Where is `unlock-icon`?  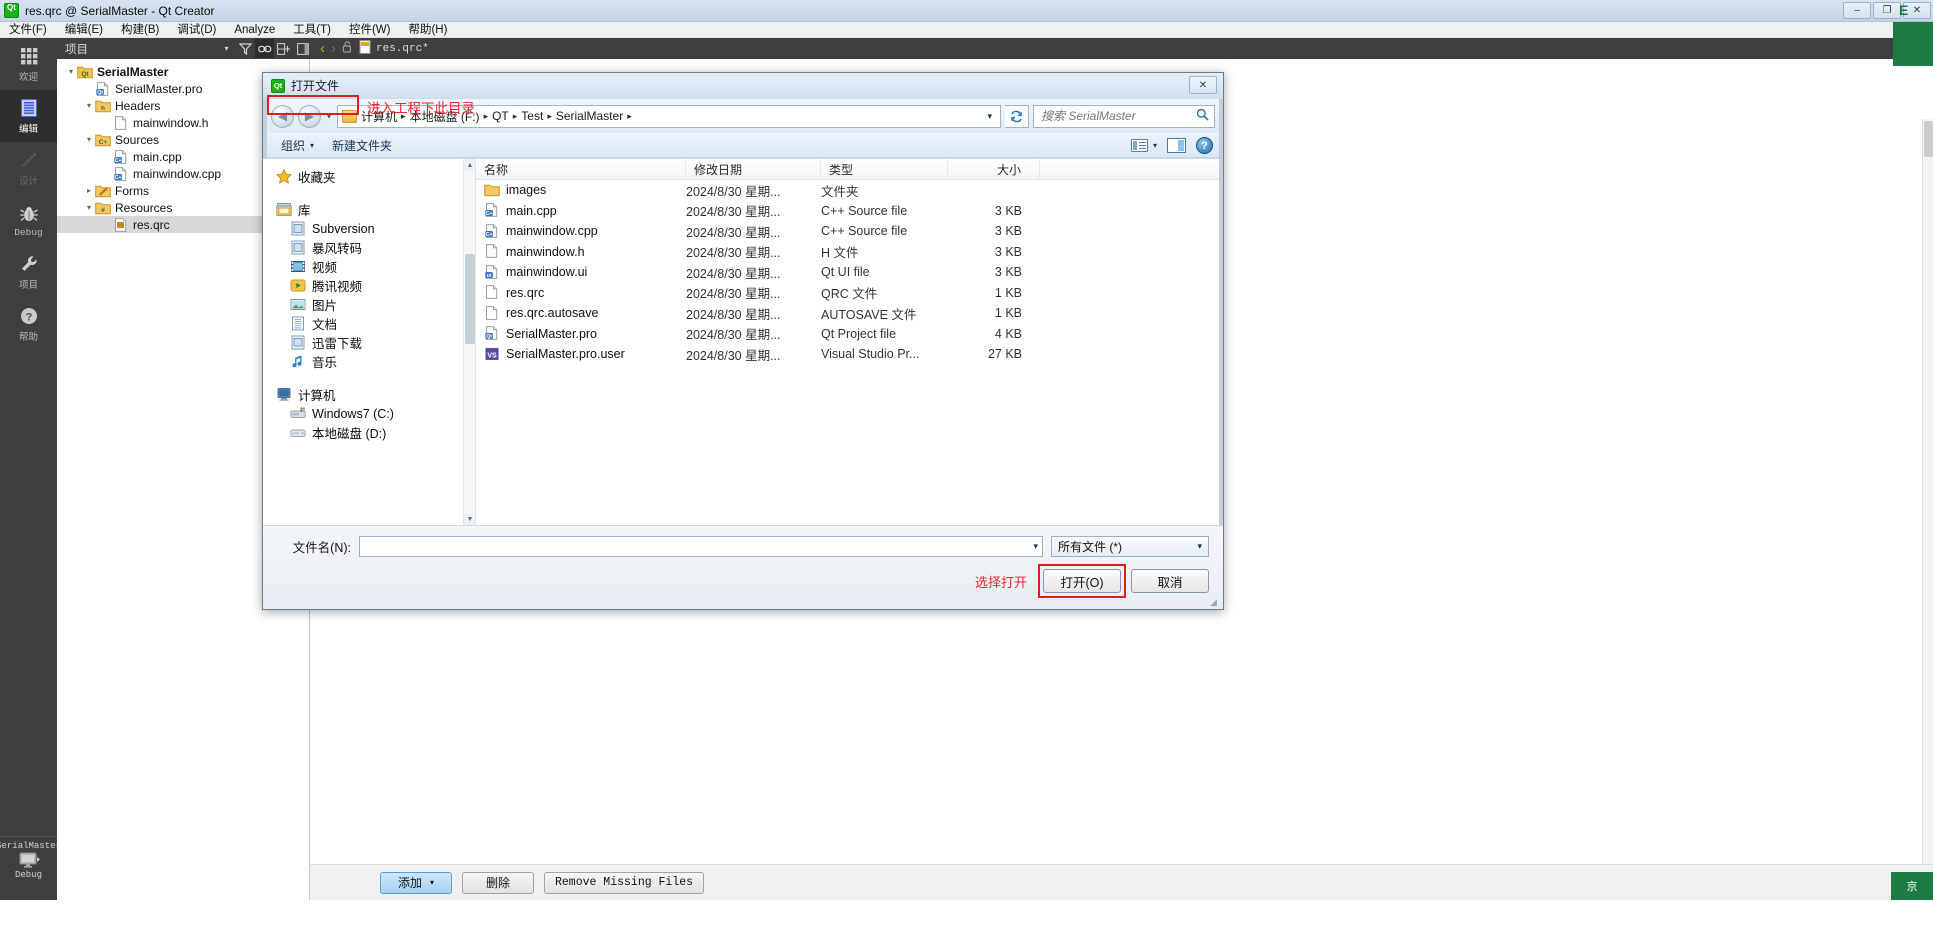 unlock-icon is located at coordinates (347, 48).